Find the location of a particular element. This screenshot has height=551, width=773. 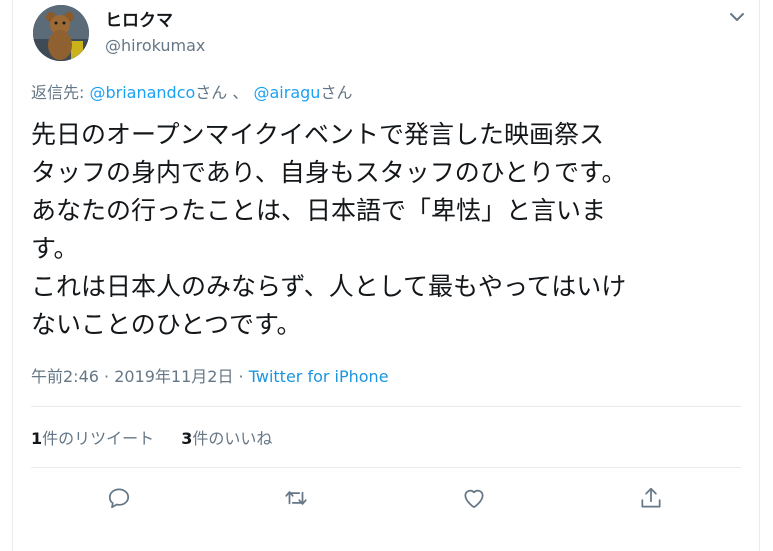

tweet-metadata: 午前2:46 · 2019年11月2日 · Twitter for iPhone is located at coordinates (210, 375).